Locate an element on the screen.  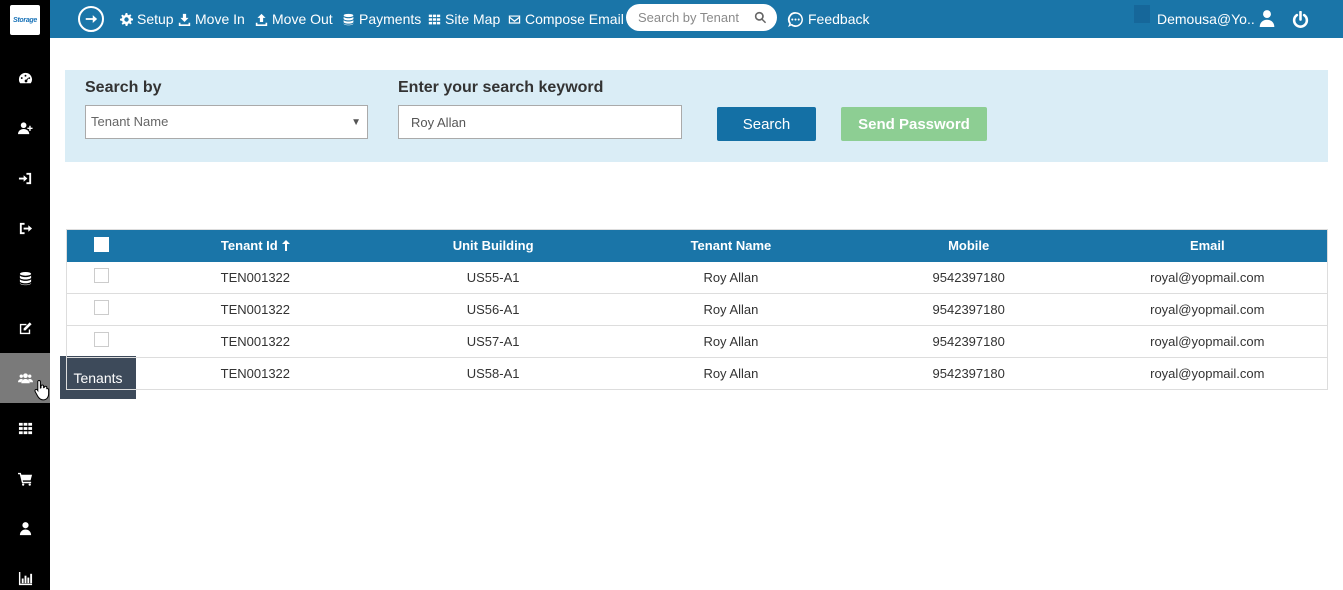
sidebar-item-profile is located at coordinates (25, 528).